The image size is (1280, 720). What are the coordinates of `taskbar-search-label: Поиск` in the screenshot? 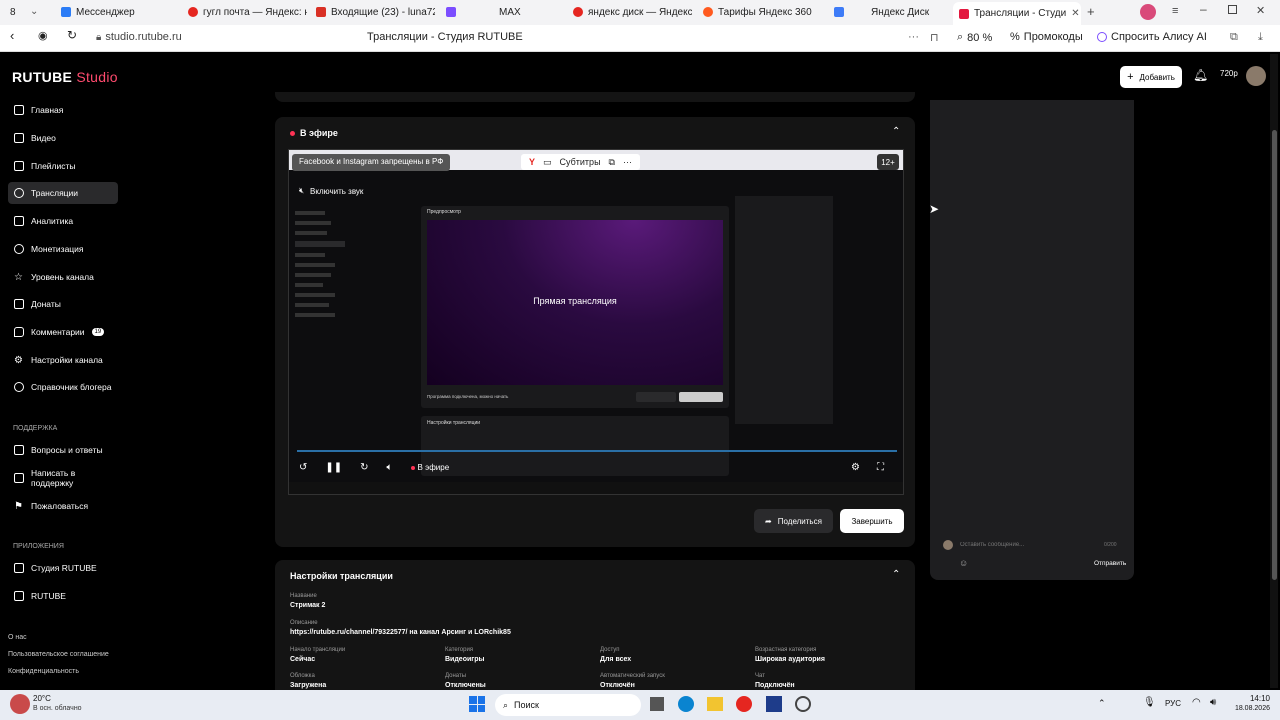 It's located at (526, 705).